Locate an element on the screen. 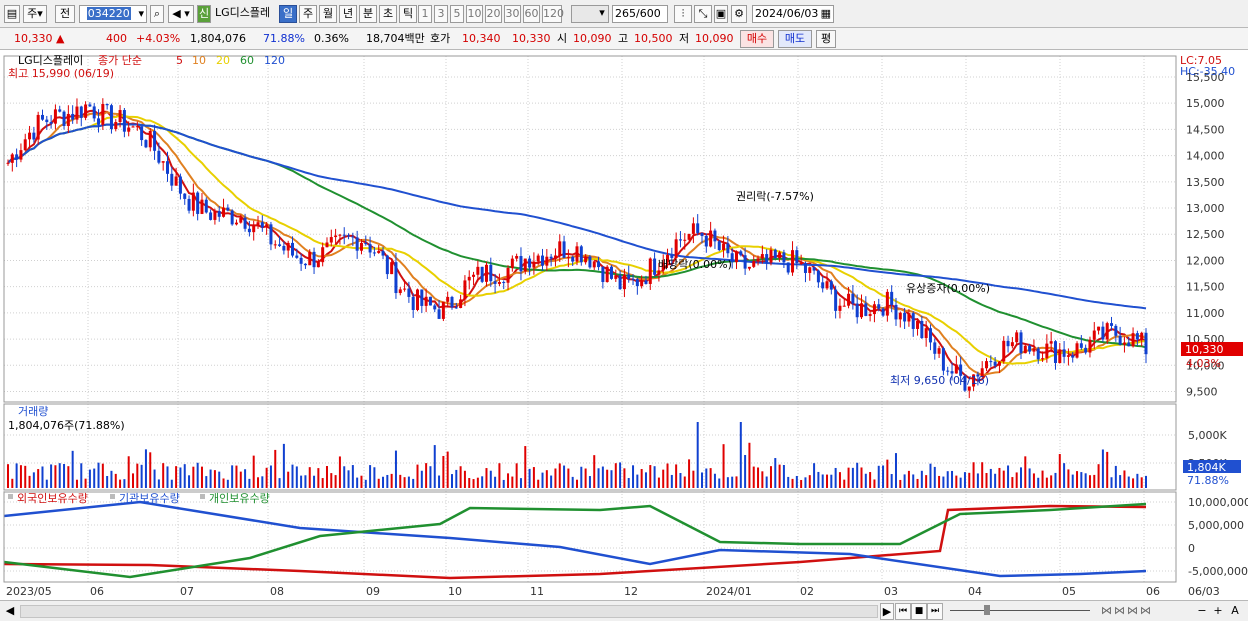 Image resolution: width=1248 pixels, height=621 pixels. minute-step-1: 1 is located at coordinates (425, 14).